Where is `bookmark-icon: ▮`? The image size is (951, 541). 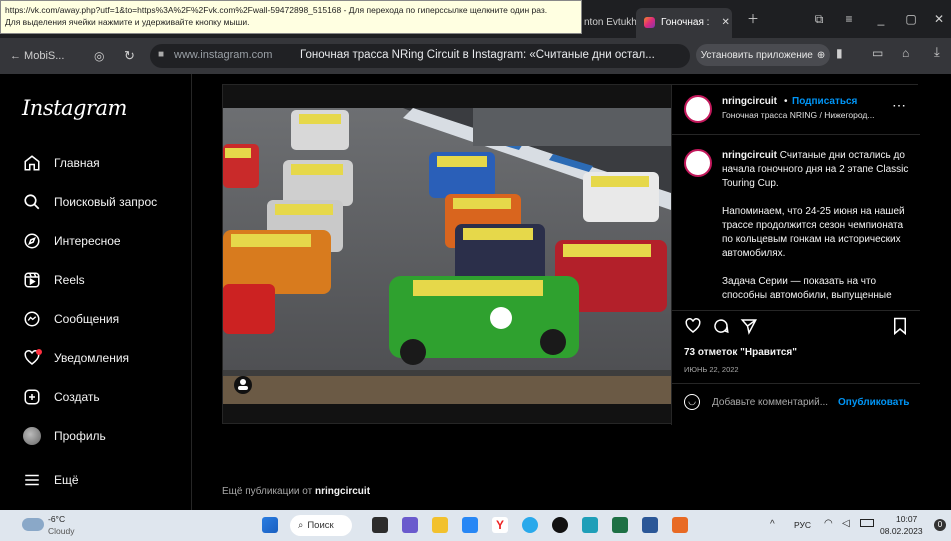 bookmark-icon: ▮ is located at coordinates (839, 53).